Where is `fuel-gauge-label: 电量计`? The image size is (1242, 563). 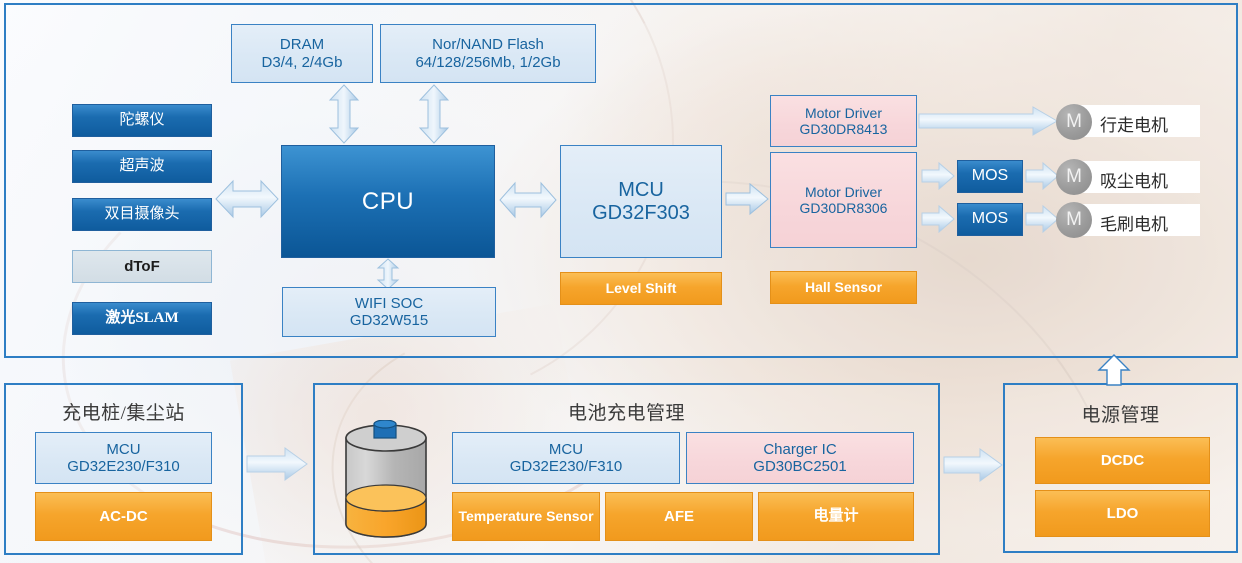 fuel-gauge-label: 电量计 is located at coordinates (836, 515).